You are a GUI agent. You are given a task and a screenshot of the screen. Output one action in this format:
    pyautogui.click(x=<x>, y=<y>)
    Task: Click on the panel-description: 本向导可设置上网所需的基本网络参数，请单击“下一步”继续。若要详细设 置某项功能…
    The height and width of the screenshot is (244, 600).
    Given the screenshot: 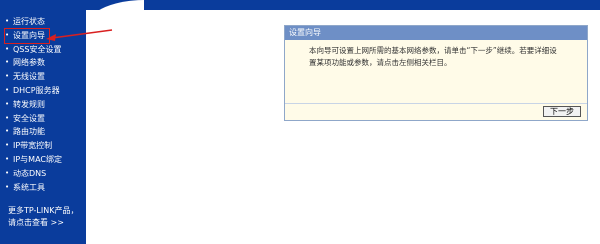 What is the action you would take?
    pyautogui.click(x=436, y=54)
    